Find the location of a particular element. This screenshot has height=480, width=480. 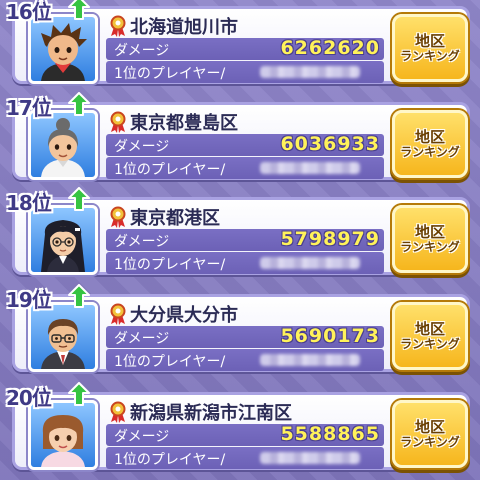

man-glasses-avatar-icon is located at coordinates (63, 344).